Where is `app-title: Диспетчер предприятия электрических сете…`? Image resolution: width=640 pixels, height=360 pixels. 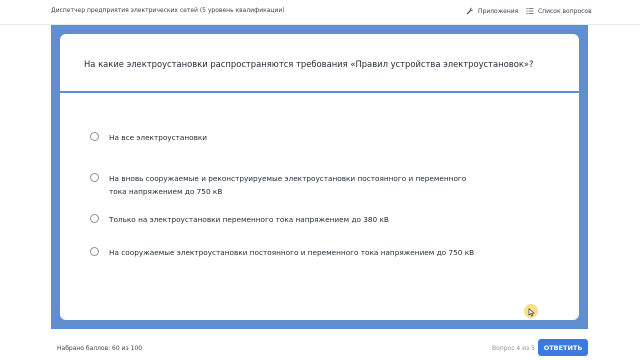
app-title: Диспетчер предприятия электрических сете… is located at coordinates (168, 10).